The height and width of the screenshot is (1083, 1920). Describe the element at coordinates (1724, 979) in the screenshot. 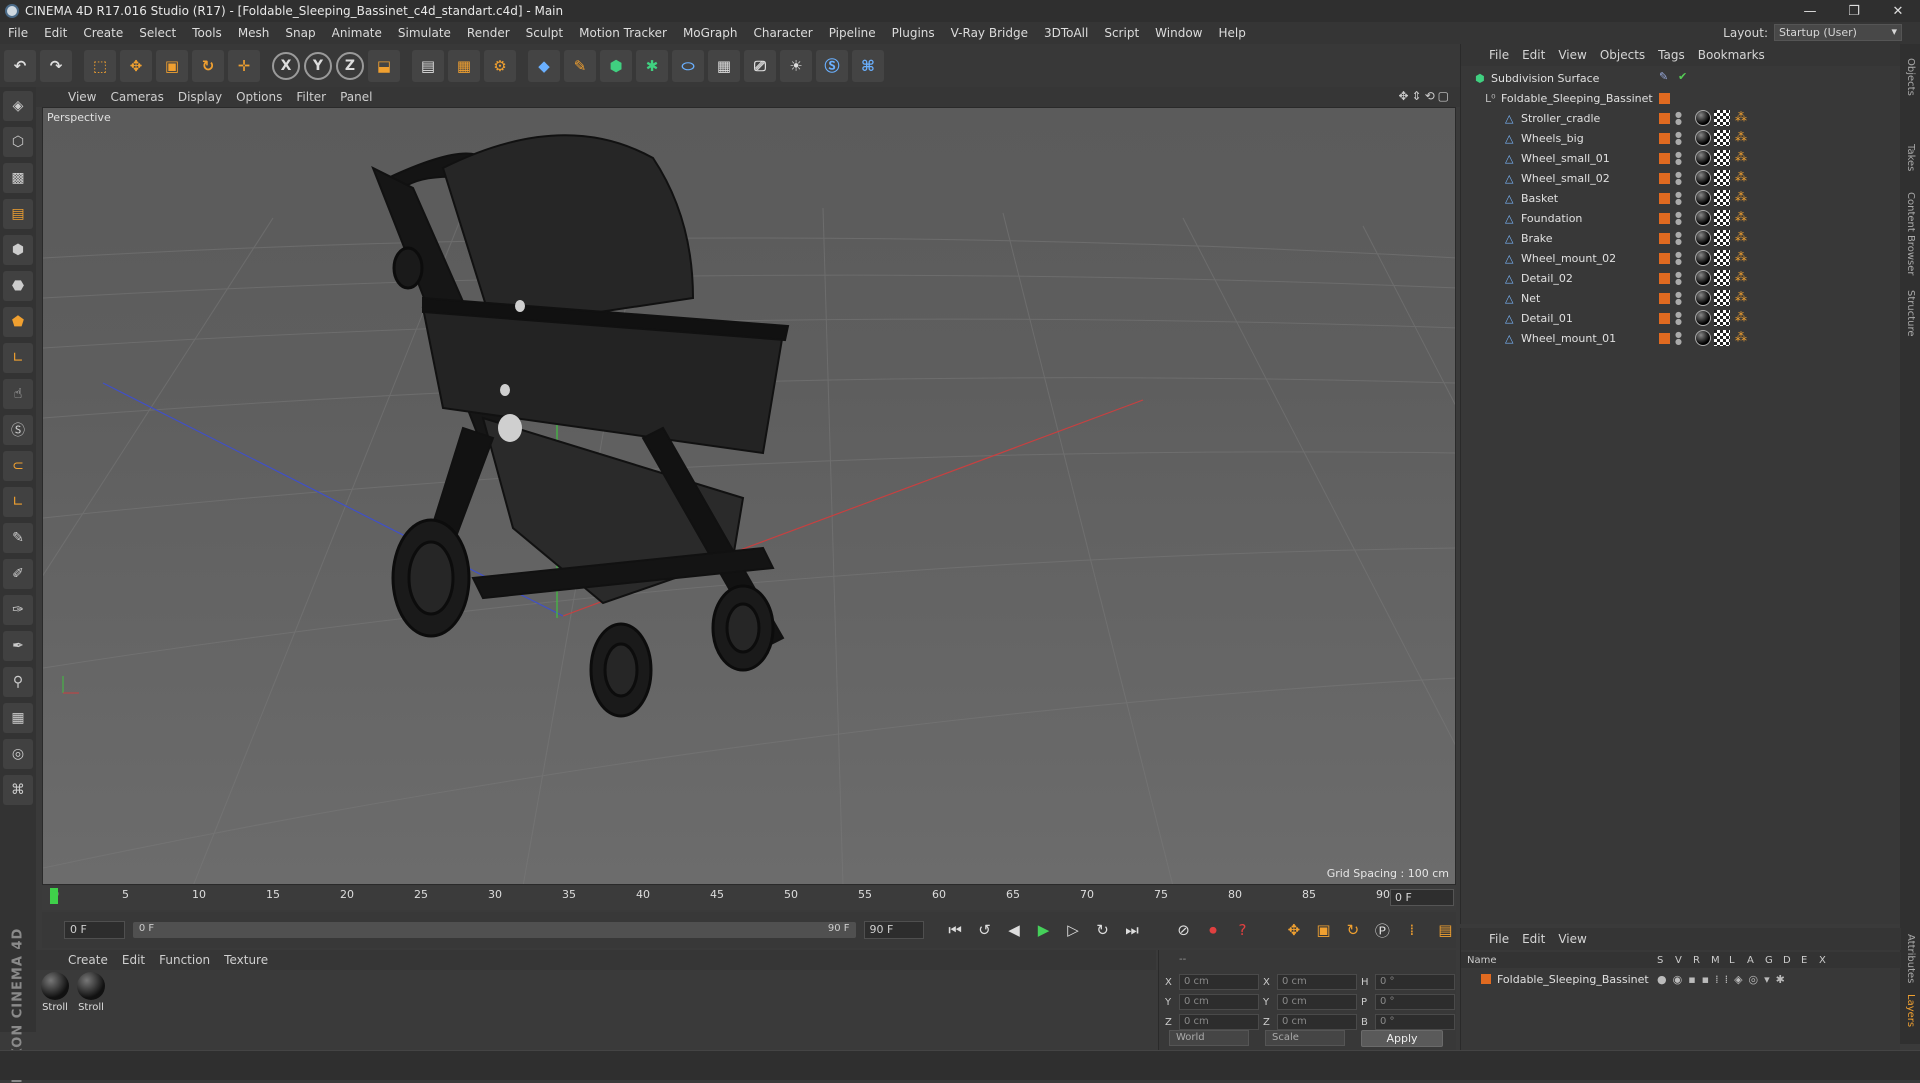

I see `layer-toggle-icons: ●◉▪▪⁞⁞◈◎▾✱` at that location.